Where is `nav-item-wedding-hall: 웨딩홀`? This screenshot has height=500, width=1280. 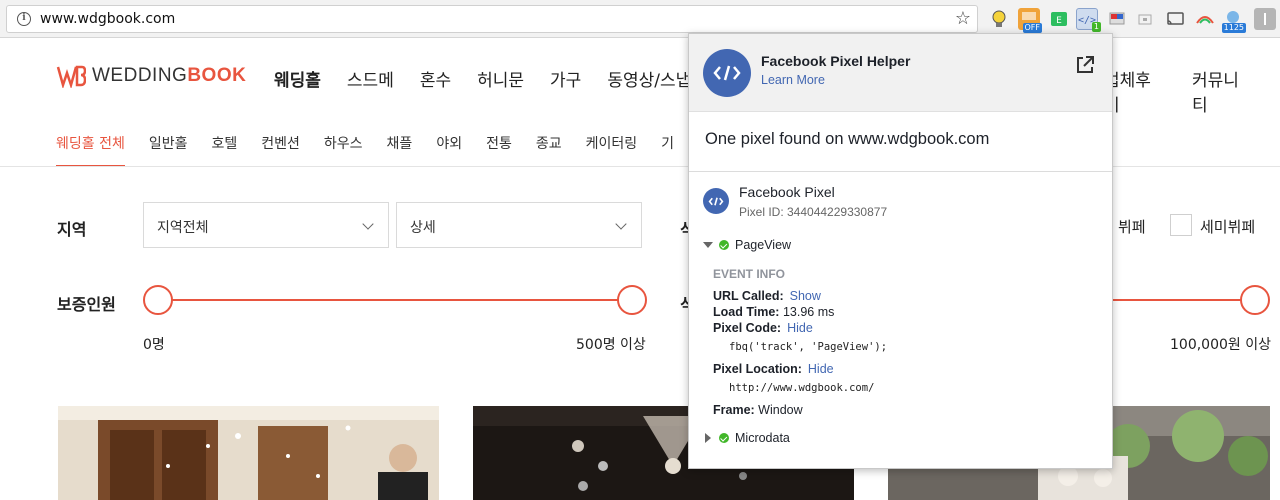
nav-item-wedding-hall: 웨딩홀 is located at coordinates (297, 78).